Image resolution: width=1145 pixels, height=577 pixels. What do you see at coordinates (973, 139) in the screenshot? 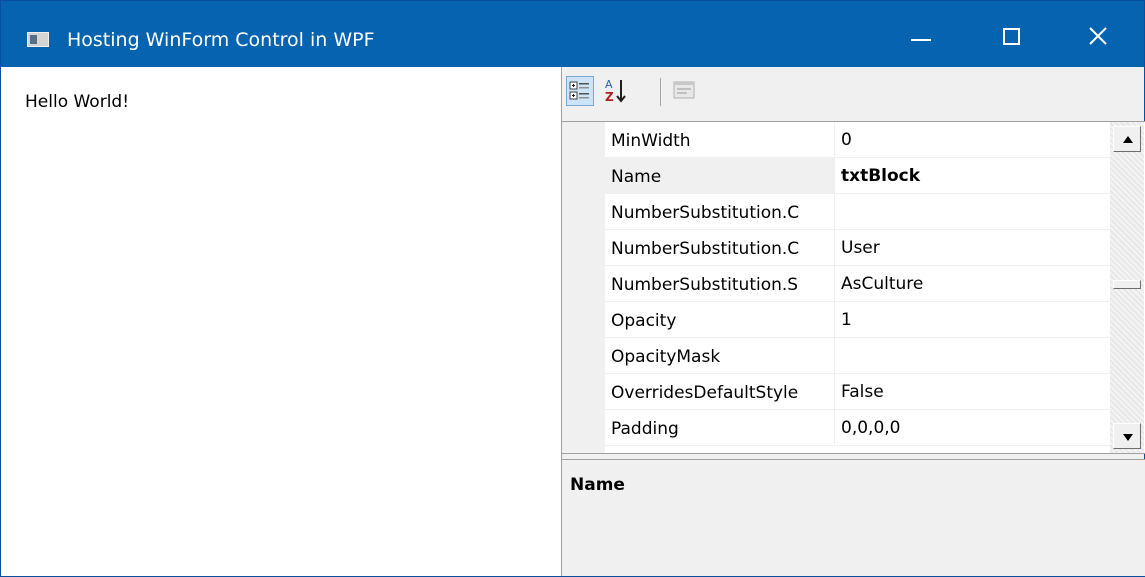
I see `property-value: 0` at bounding box center [973, 139].